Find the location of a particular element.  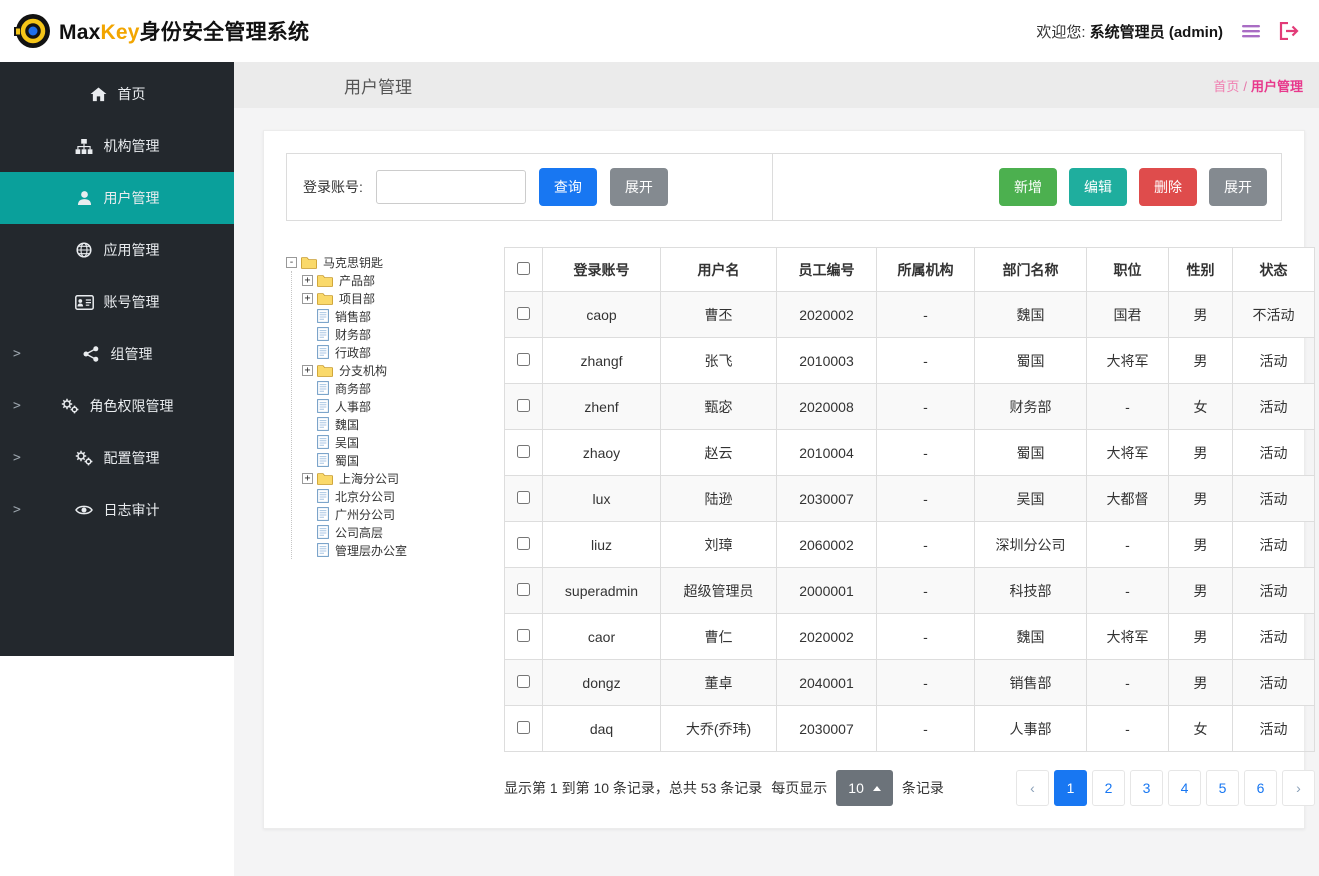

tree-node-label: 蜀国 is located at coordinates (347, 460).